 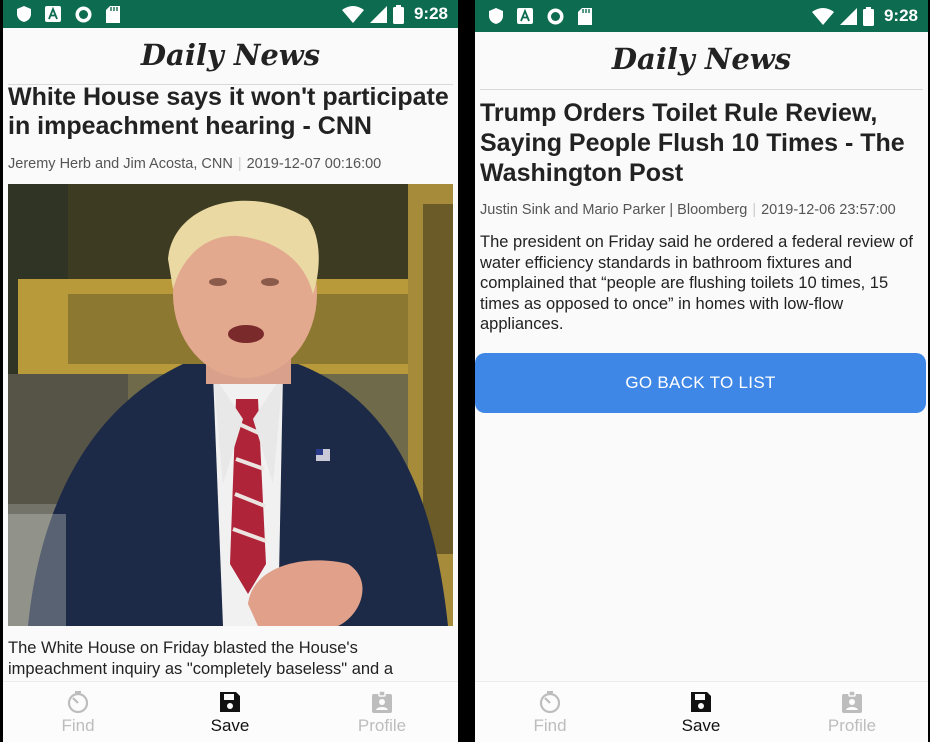 I want to click on go-back-button: GO BACK TO LIST, so click(x=700, y=383).